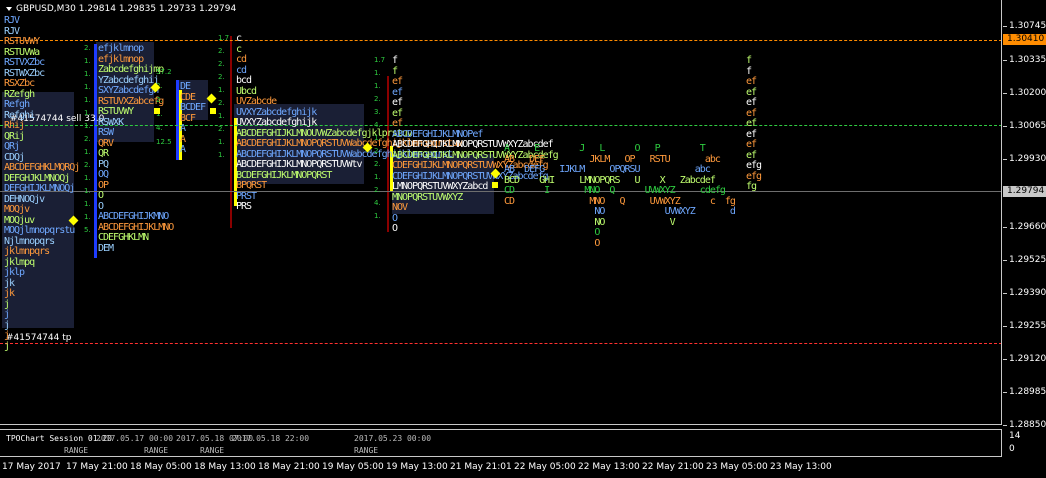  What do you see at coordinates (1027, 392) in the screenshot?
I see `price-tick-label: 1.28985` at bounding box center [1027, 392].